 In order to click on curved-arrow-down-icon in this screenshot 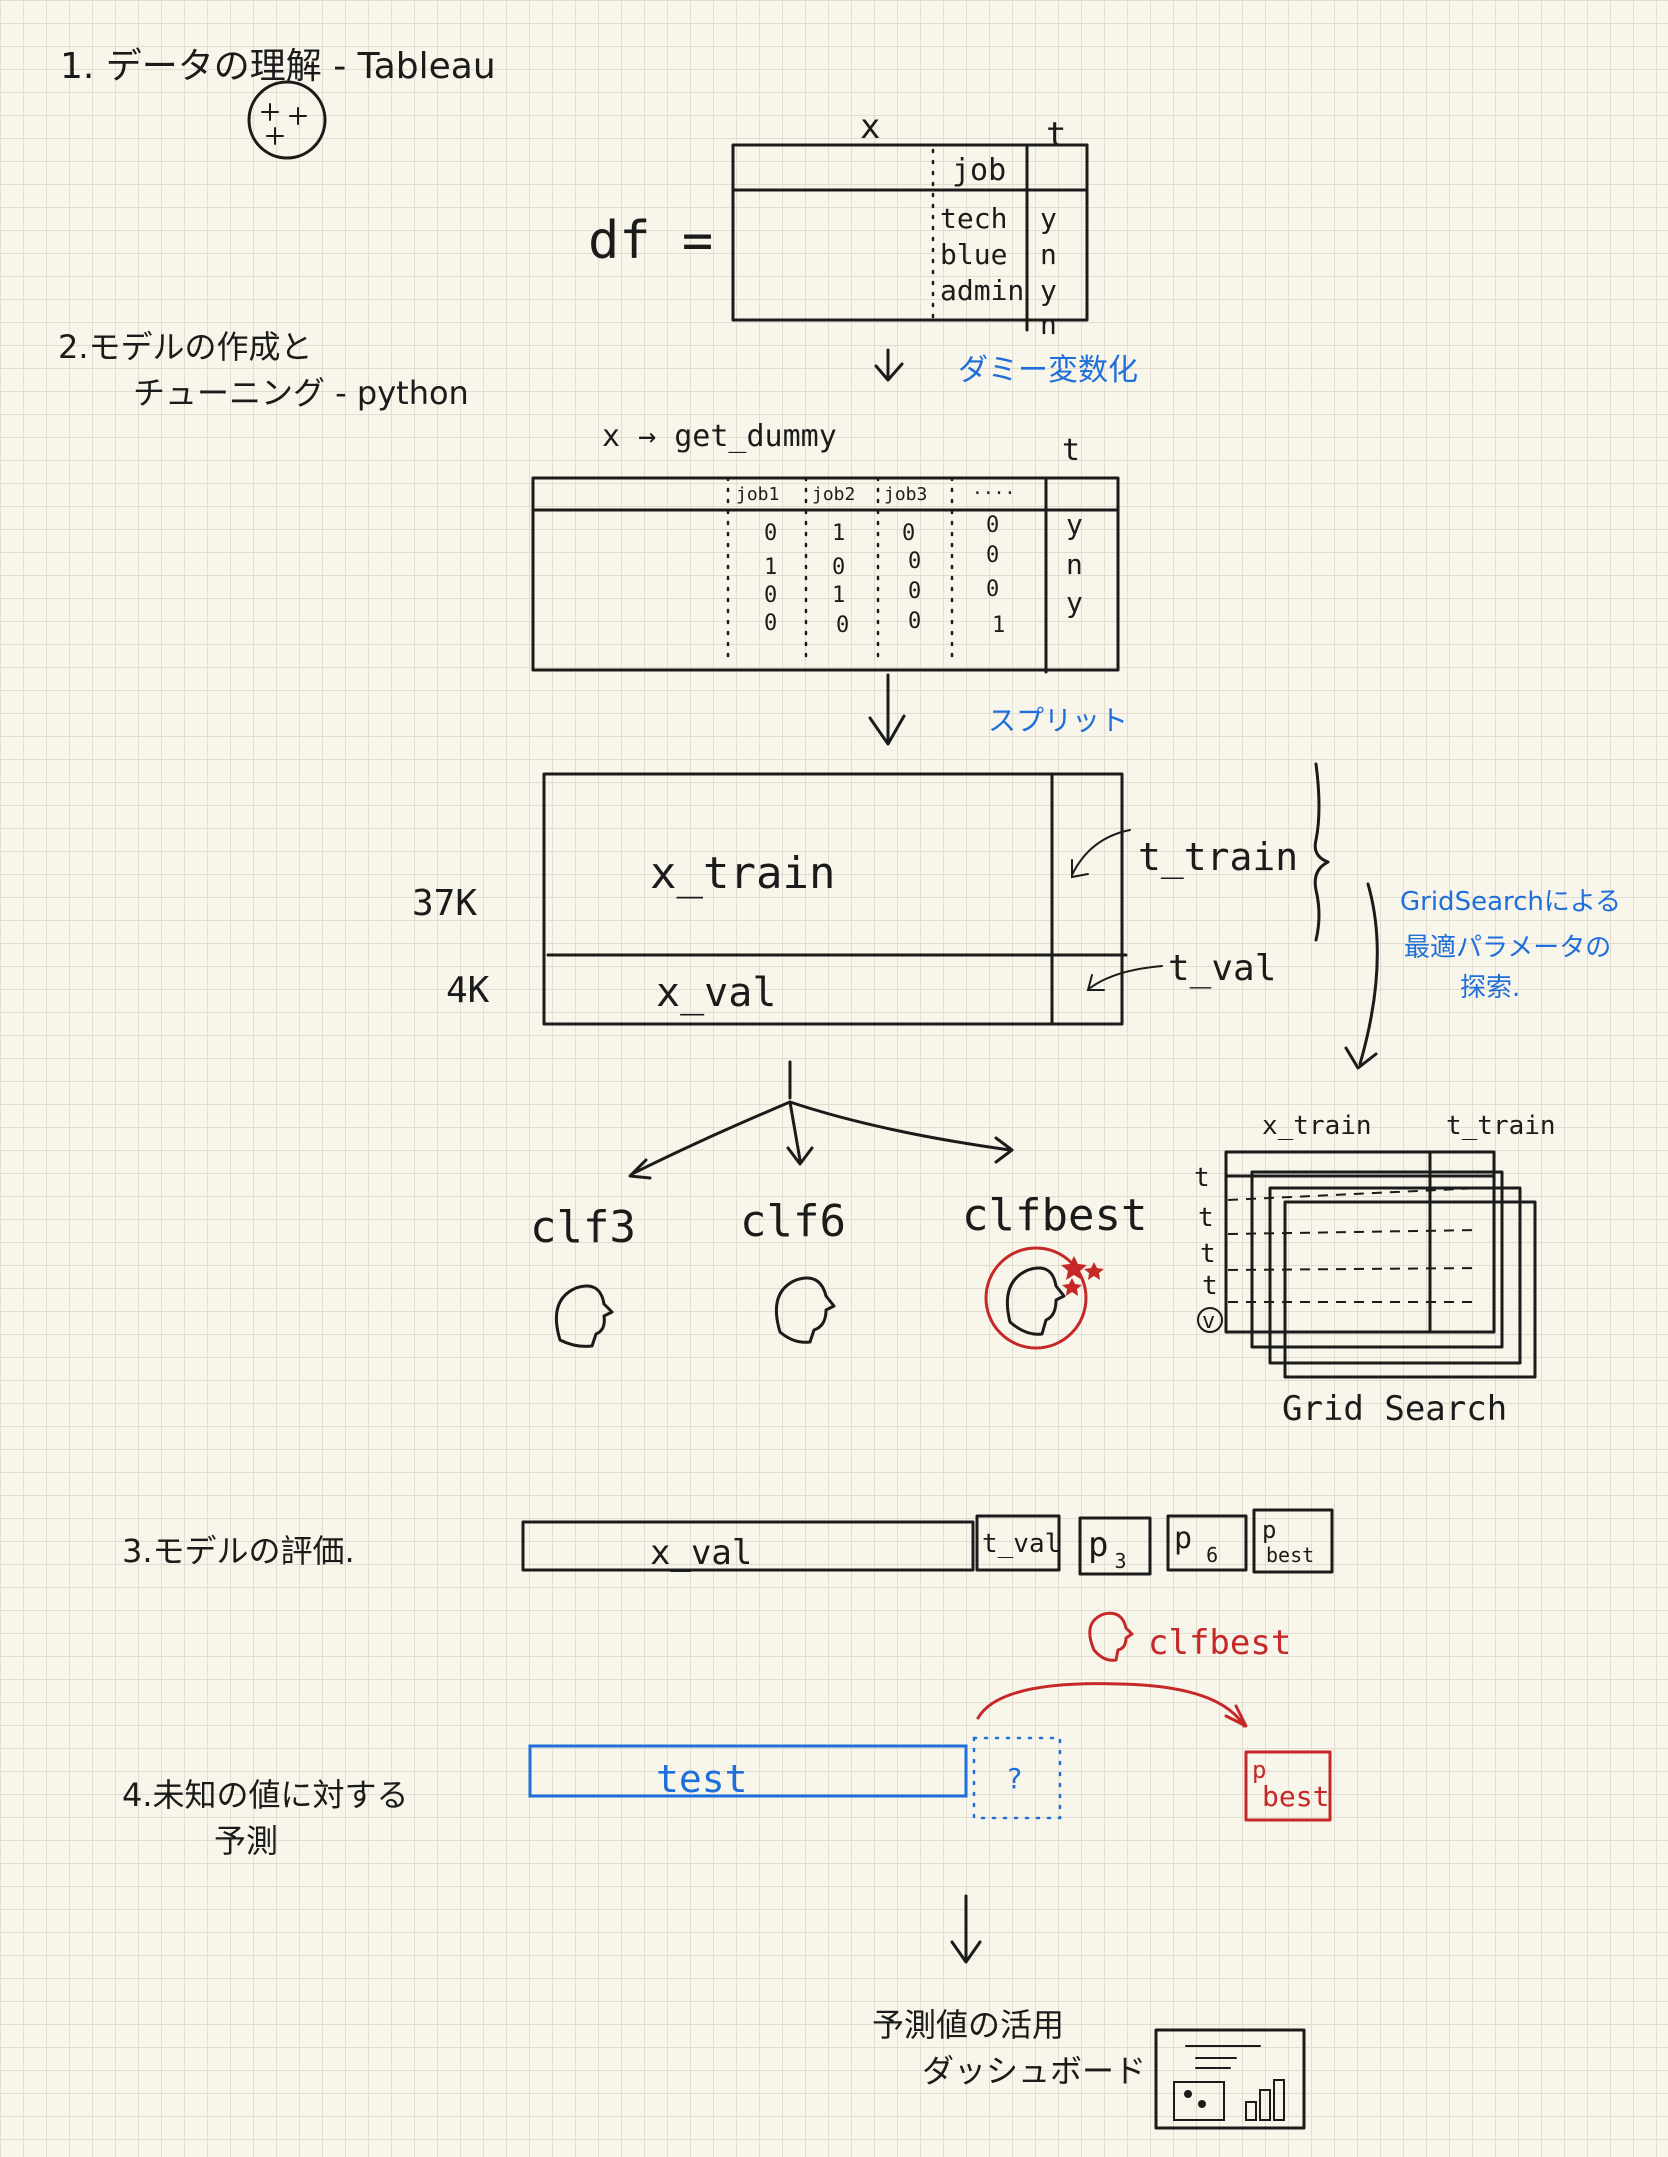, I will do `click(1361, 976)`.